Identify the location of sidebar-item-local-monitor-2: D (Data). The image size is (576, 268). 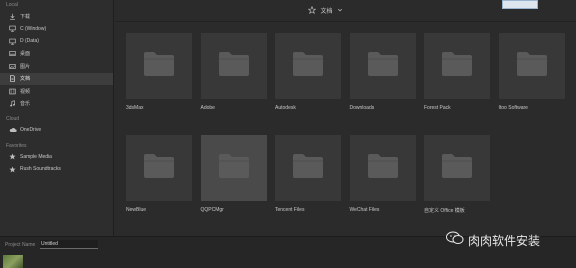
(56, 41).